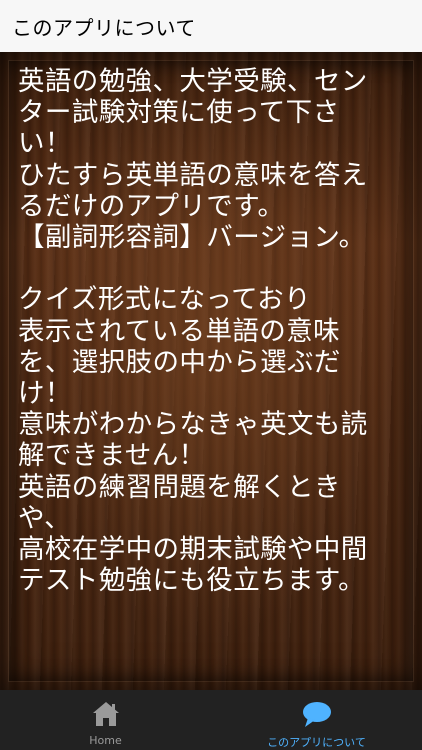  Describe the element at coordinates (105, 740) in the screenshot. I see `nav-label-home: Home` at that location.